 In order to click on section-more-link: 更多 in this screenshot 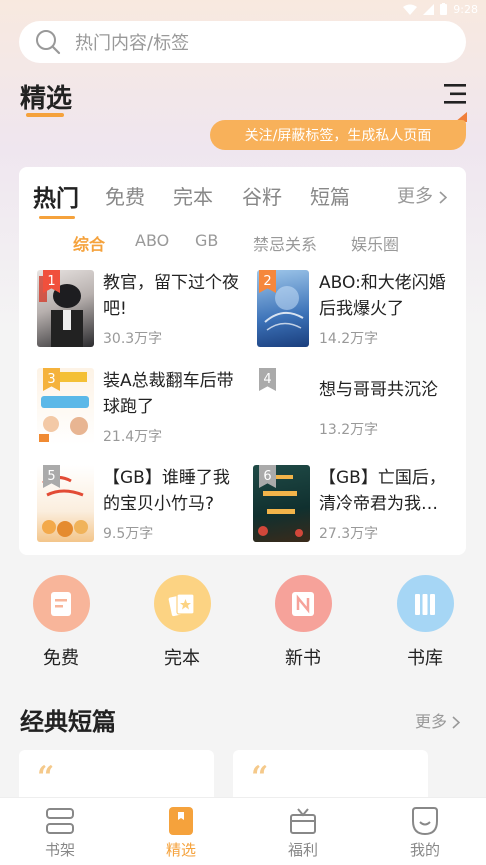, I will do `click(438, 720)`.